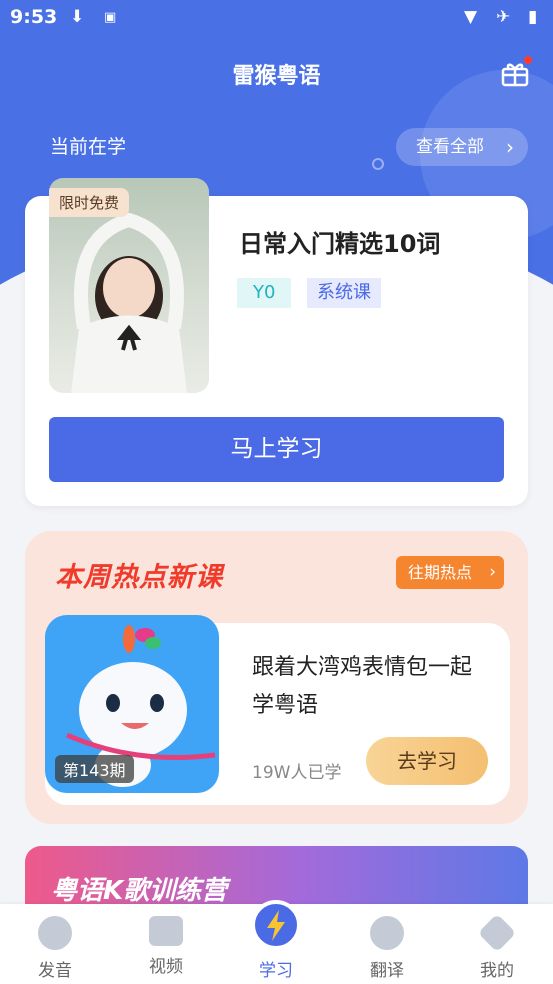 The height and width of the screenshot is (984, 553). I want to click on tab-profile: 我的, so click(497, 942).